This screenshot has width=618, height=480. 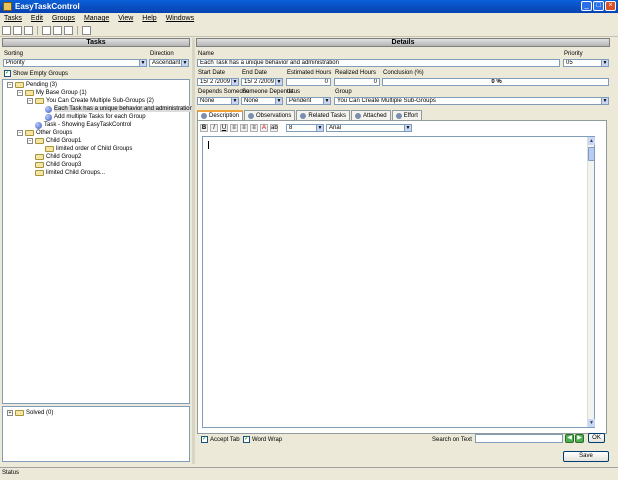 I want to click on tree-node: Child Group2, so click(x=58, y=157).